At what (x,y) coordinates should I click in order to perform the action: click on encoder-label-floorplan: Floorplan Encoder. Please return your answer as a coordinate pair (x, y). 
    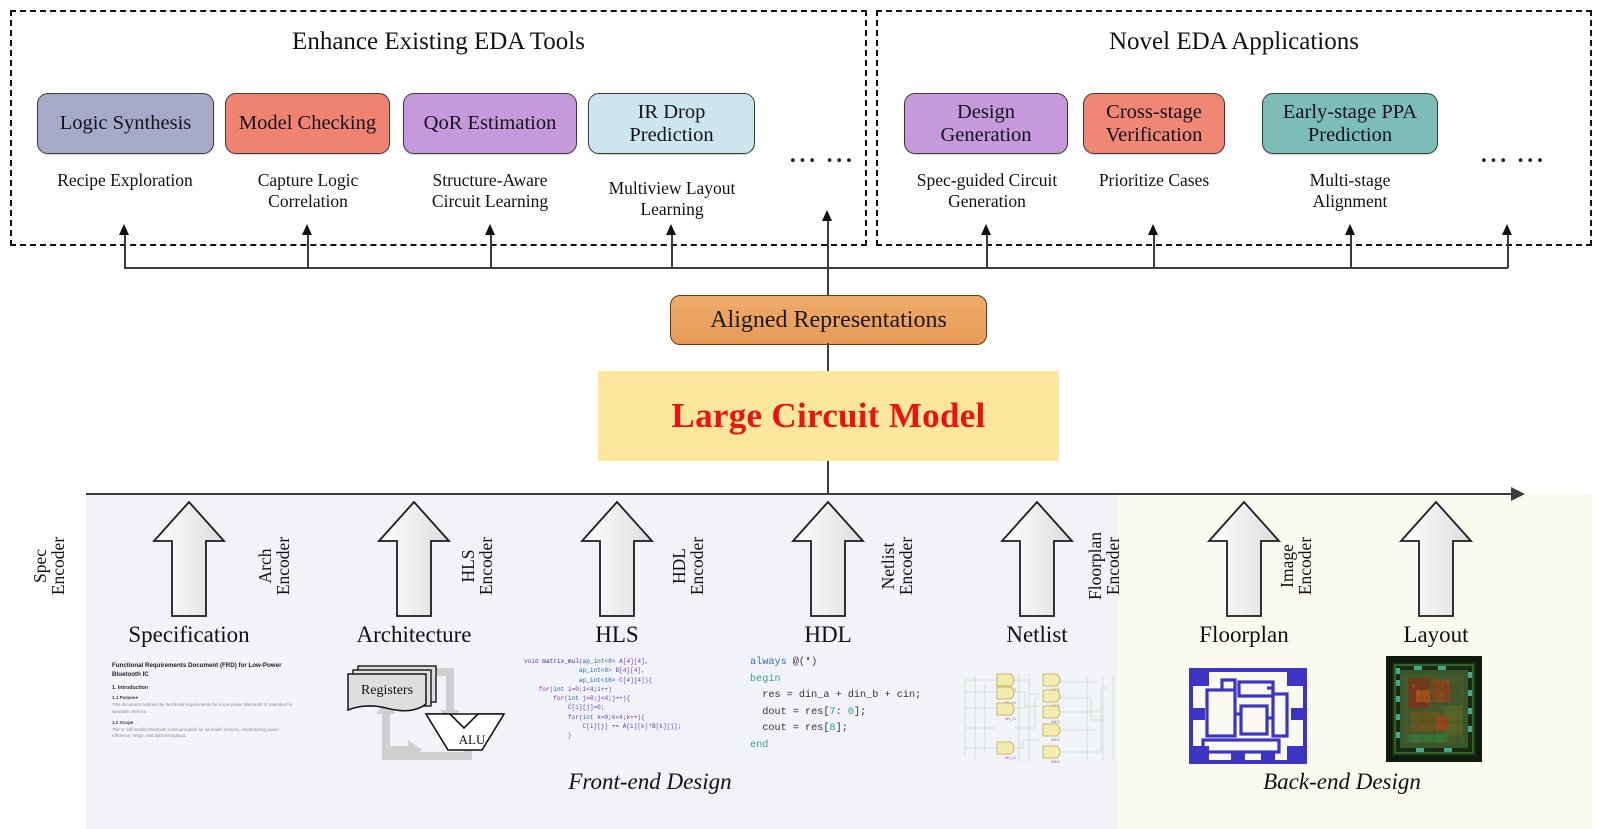
    Looking at the image, I should click on (1104, 566).